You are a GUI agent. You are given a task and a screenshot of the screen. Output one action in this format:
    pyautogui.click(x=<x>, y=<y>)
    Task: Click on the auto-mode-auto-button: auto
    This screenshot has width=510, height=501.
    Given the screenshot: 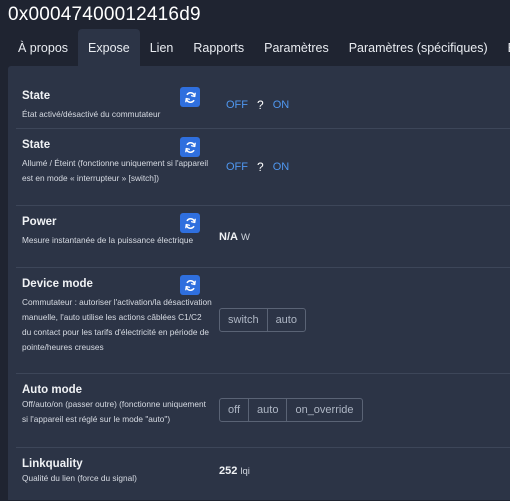 What is the action you would take?
    pyautogui.click(x=268, y=410)
    